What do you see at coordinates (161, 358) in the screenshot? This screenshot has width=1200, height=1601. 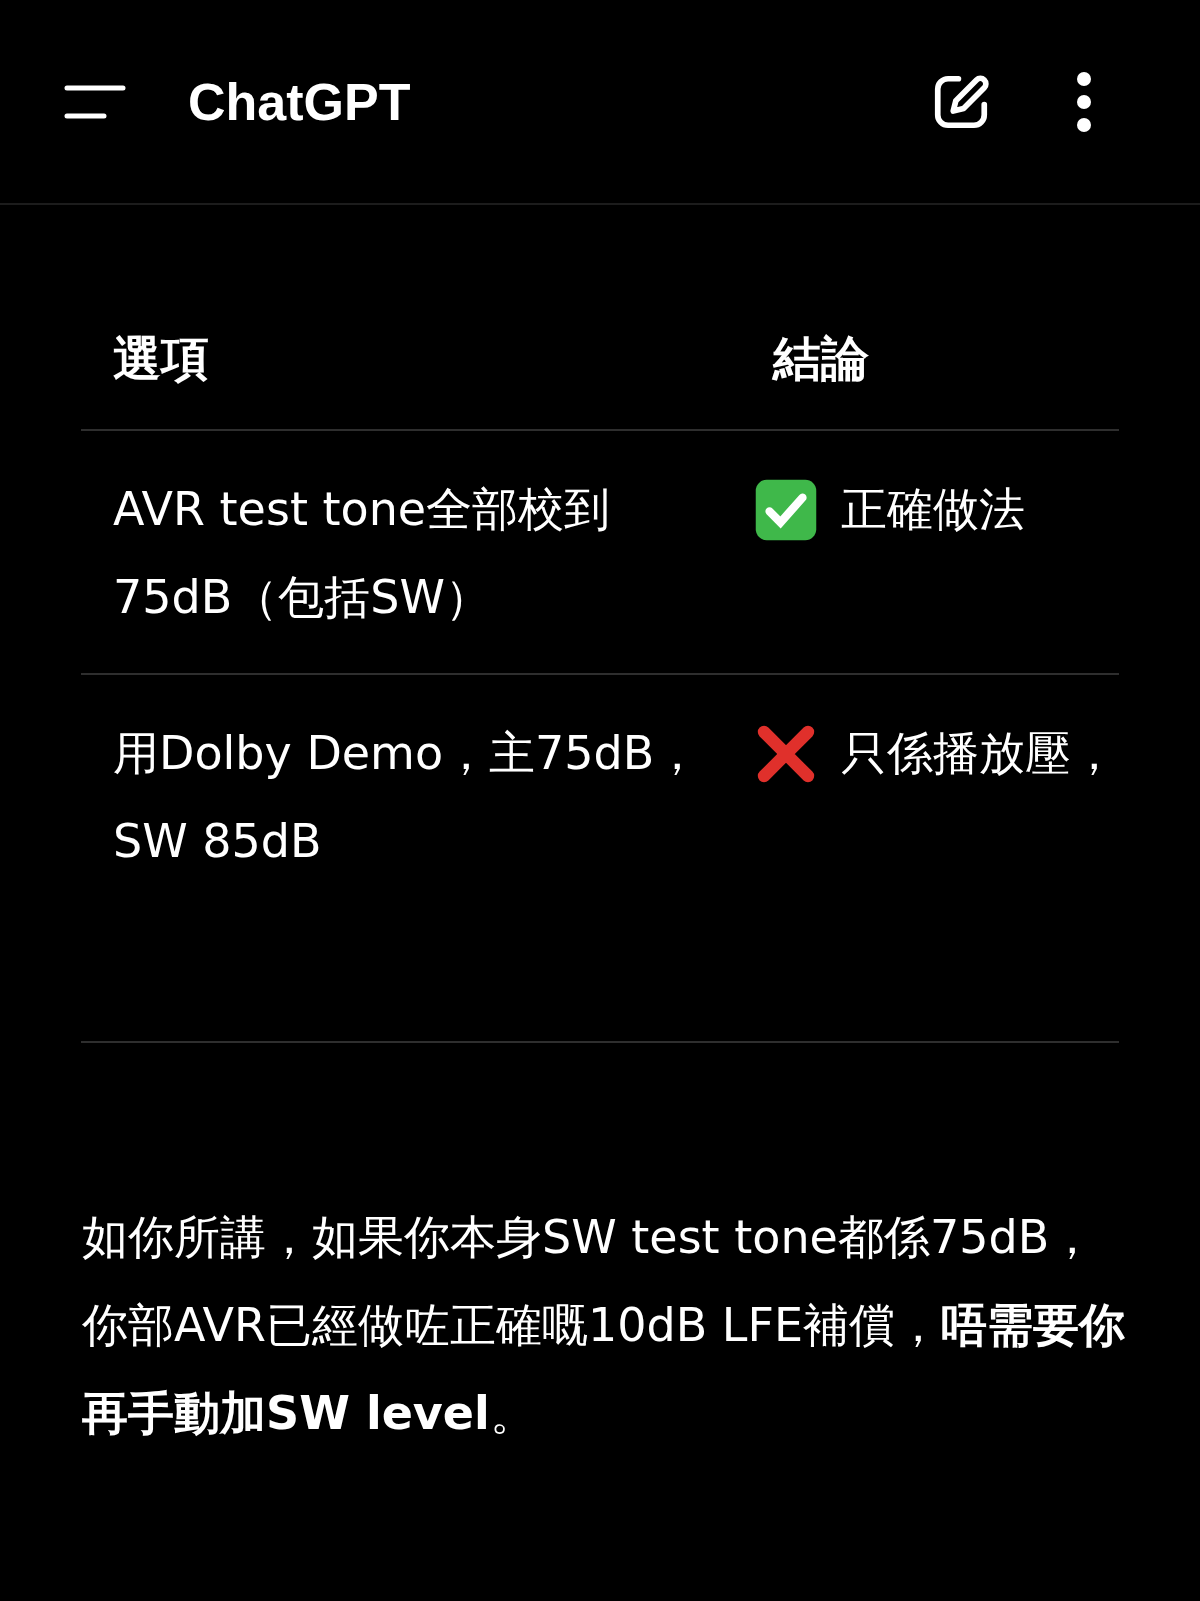 I see `column-header: 選項` at bounding box center [161, 358].